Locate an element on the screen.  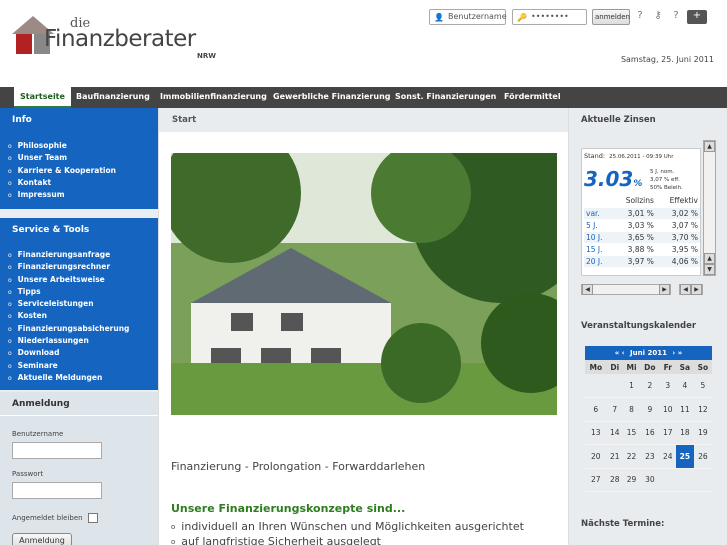
weekday: Do is located at coordinates (650, 367).